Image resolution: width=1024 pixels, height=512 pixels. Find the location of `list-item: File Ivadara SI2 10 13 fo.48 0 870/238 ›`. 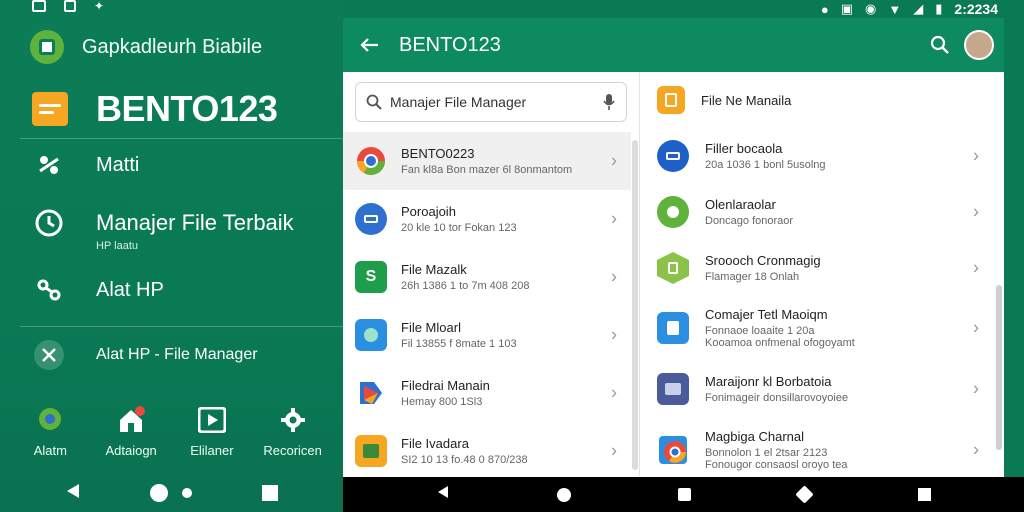

list-item: File Ivadara SI2 10 13 fo.48 0 870/238 › is located at coordinates (487, 451).